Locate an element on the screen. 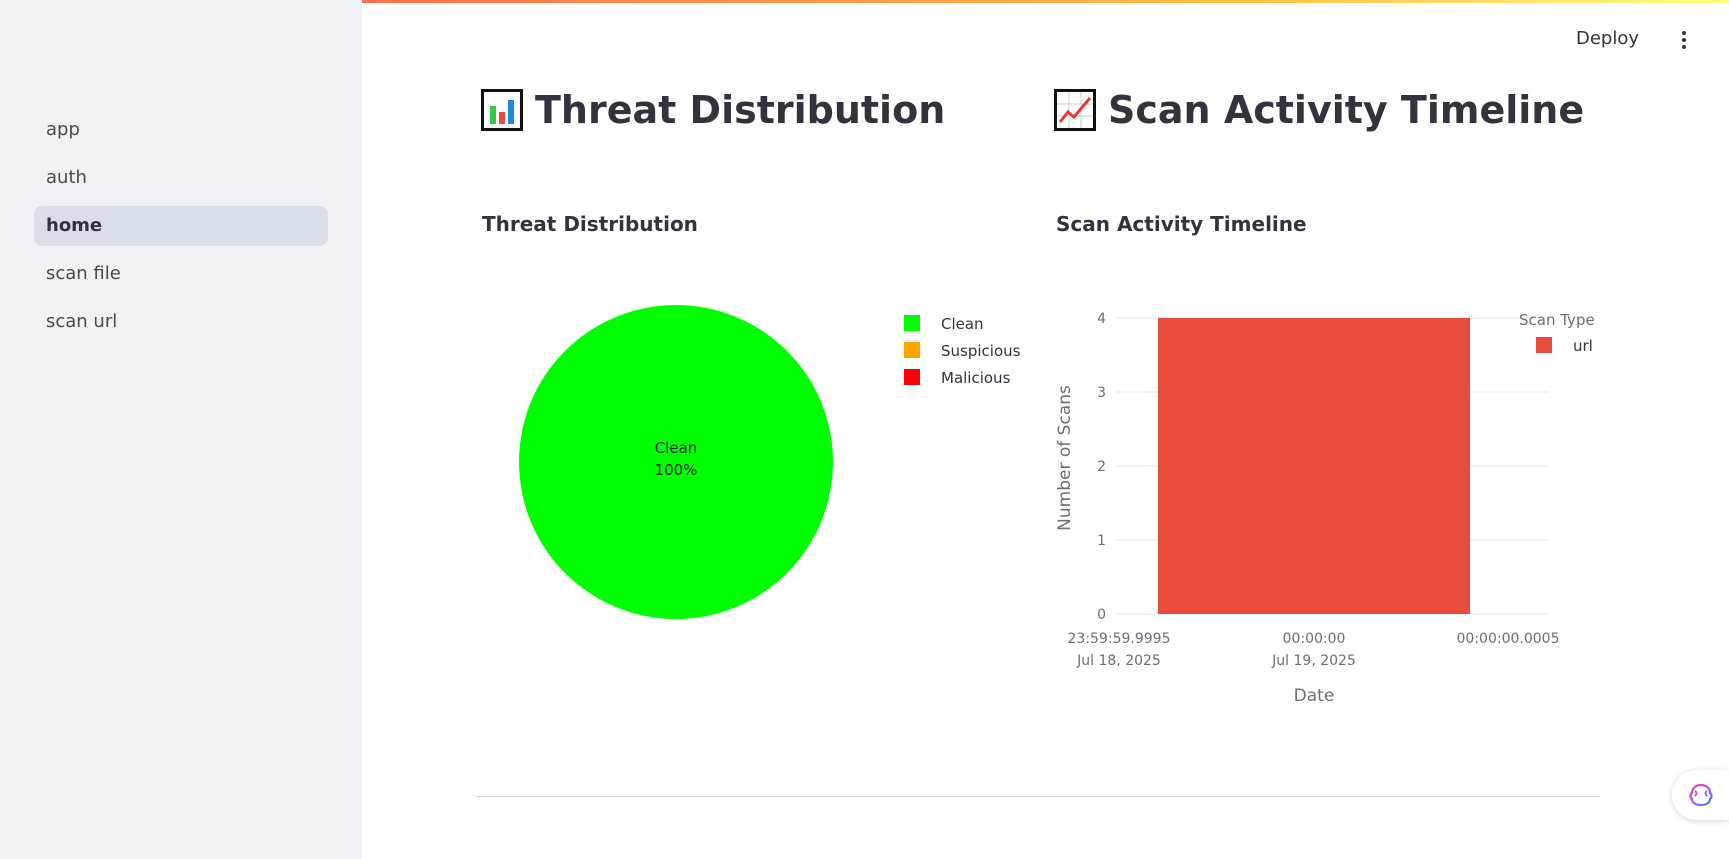  x-tick-label: 23:59:59.9995 is located at coordinates (1119, 639).